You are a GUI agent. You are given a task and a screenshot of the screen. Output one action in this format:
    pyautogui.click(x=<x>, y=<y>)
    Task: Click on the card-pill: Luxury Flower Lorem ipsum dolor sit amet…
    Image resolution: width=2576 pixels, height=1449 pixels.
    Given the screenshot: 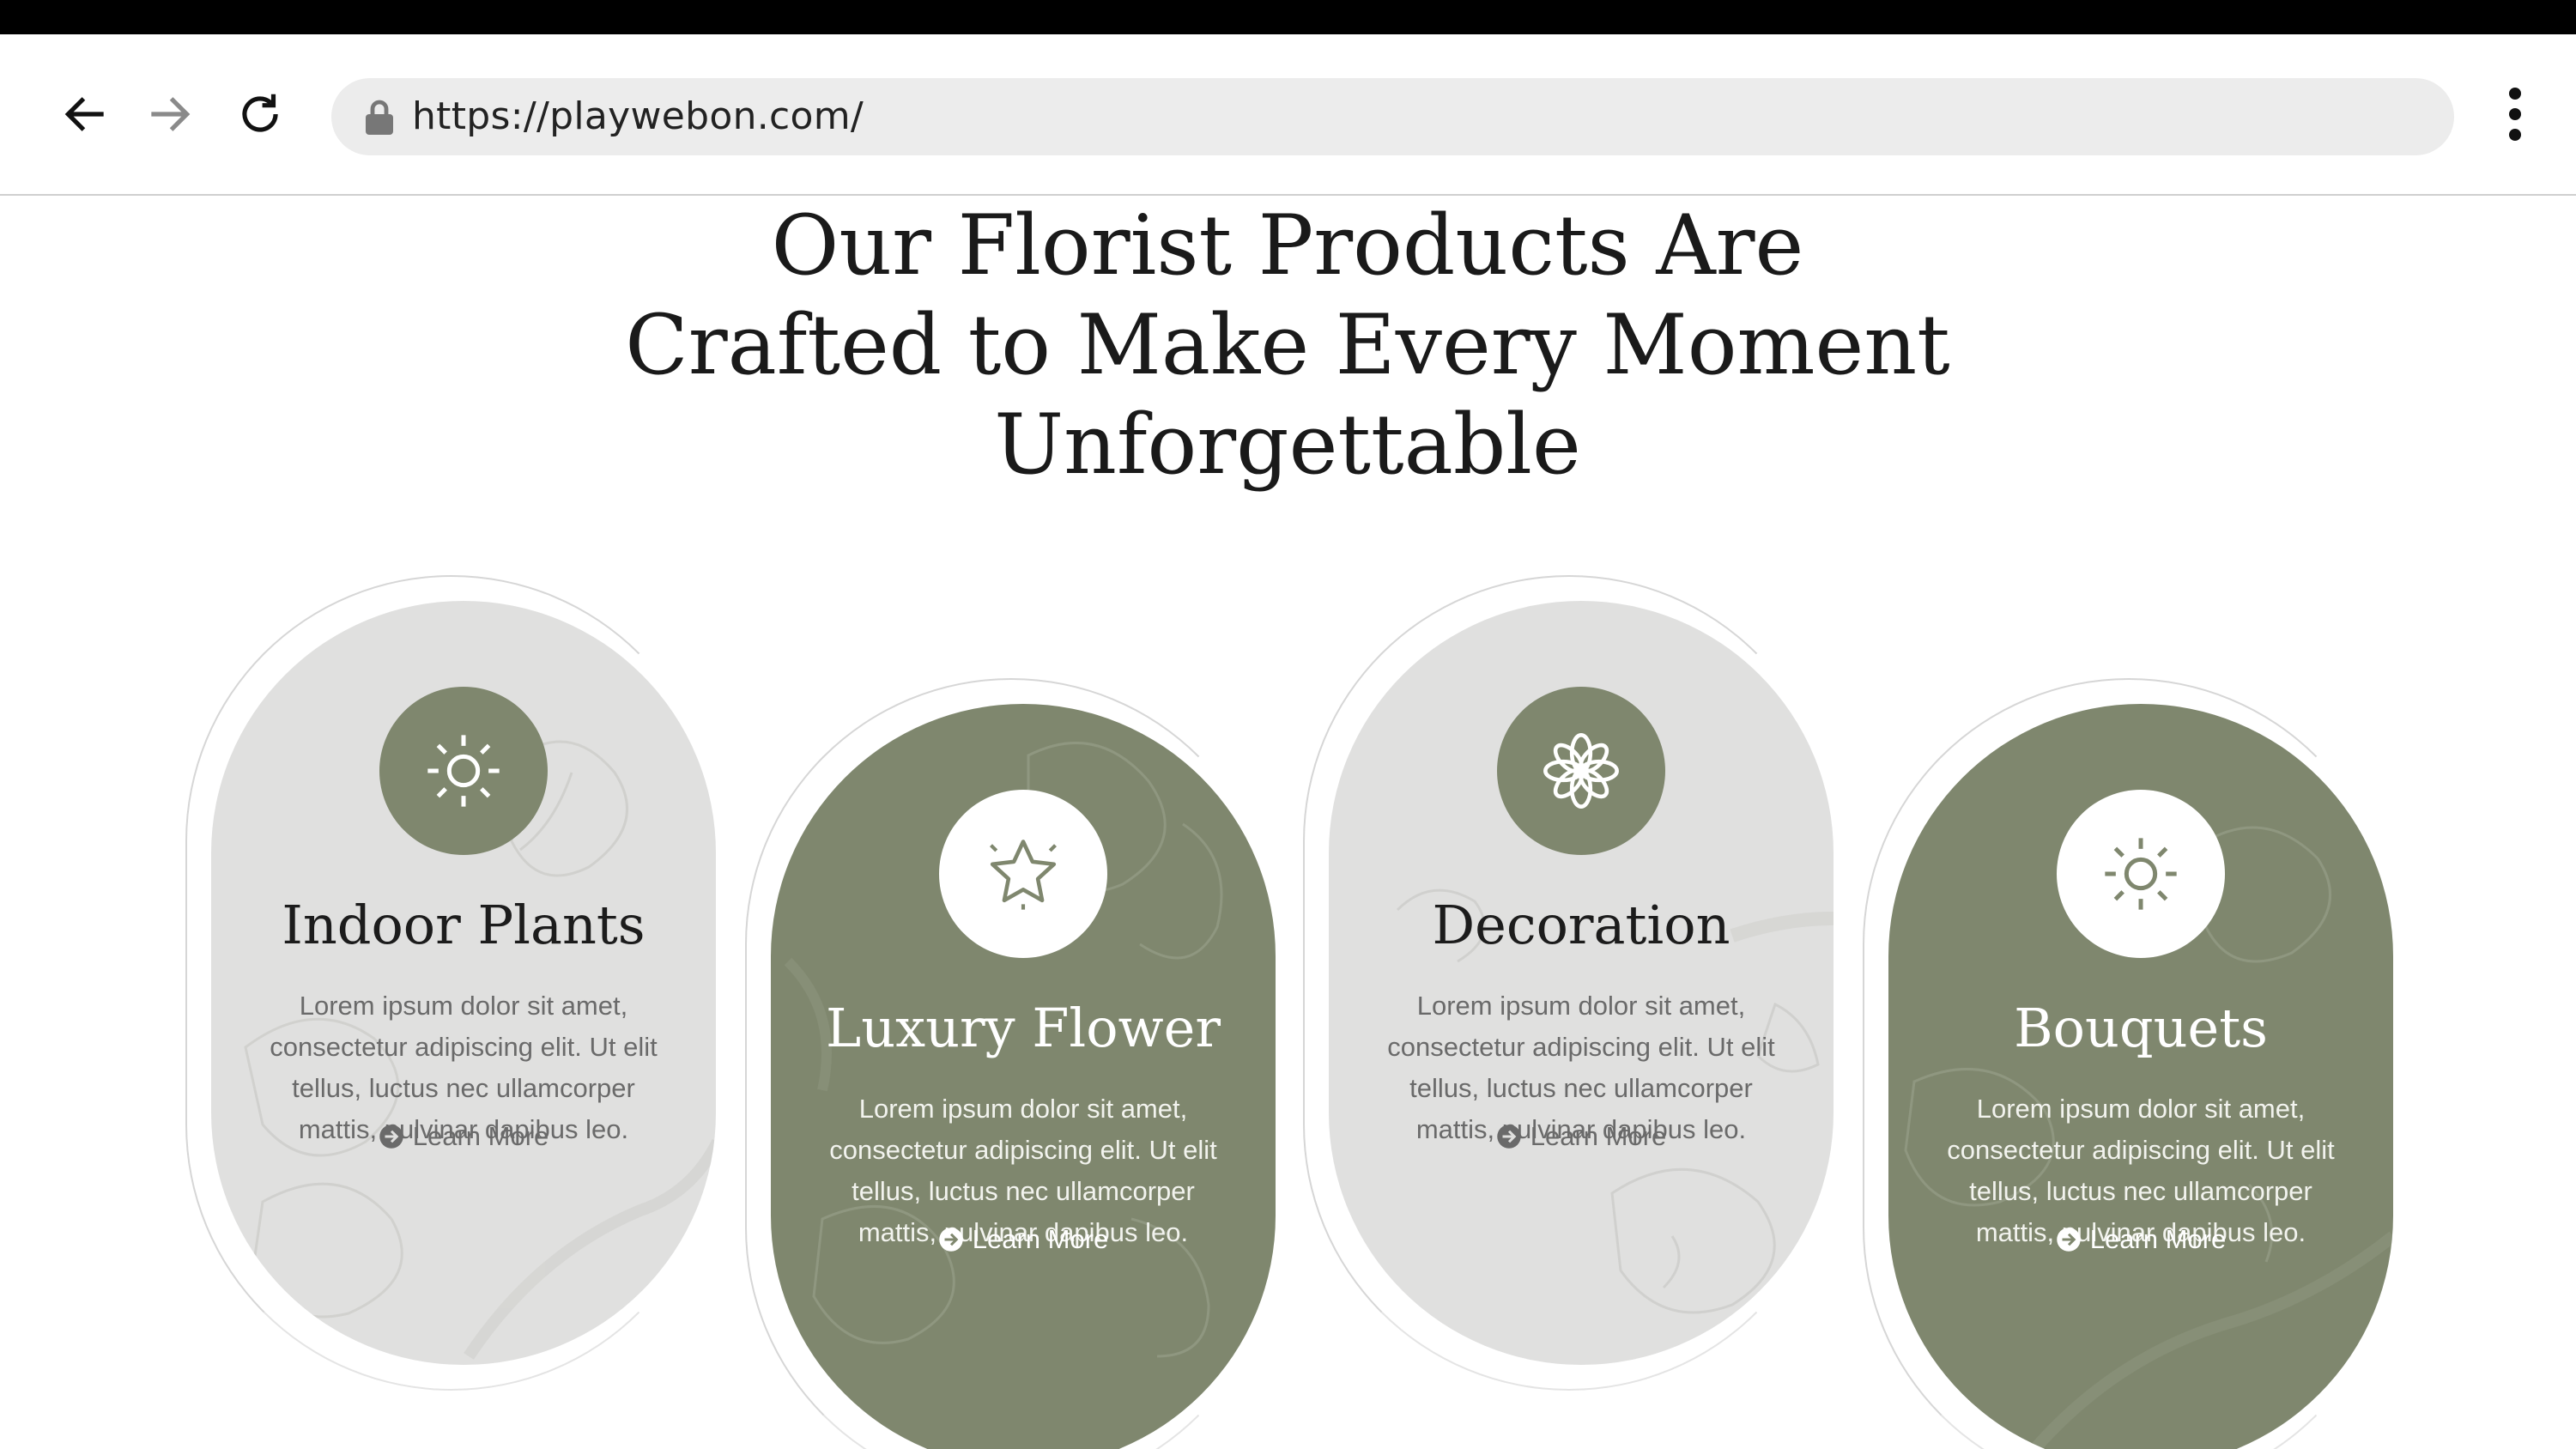 What is the action you would take?
    pyautogui.click(x=1023, y=1076)
    